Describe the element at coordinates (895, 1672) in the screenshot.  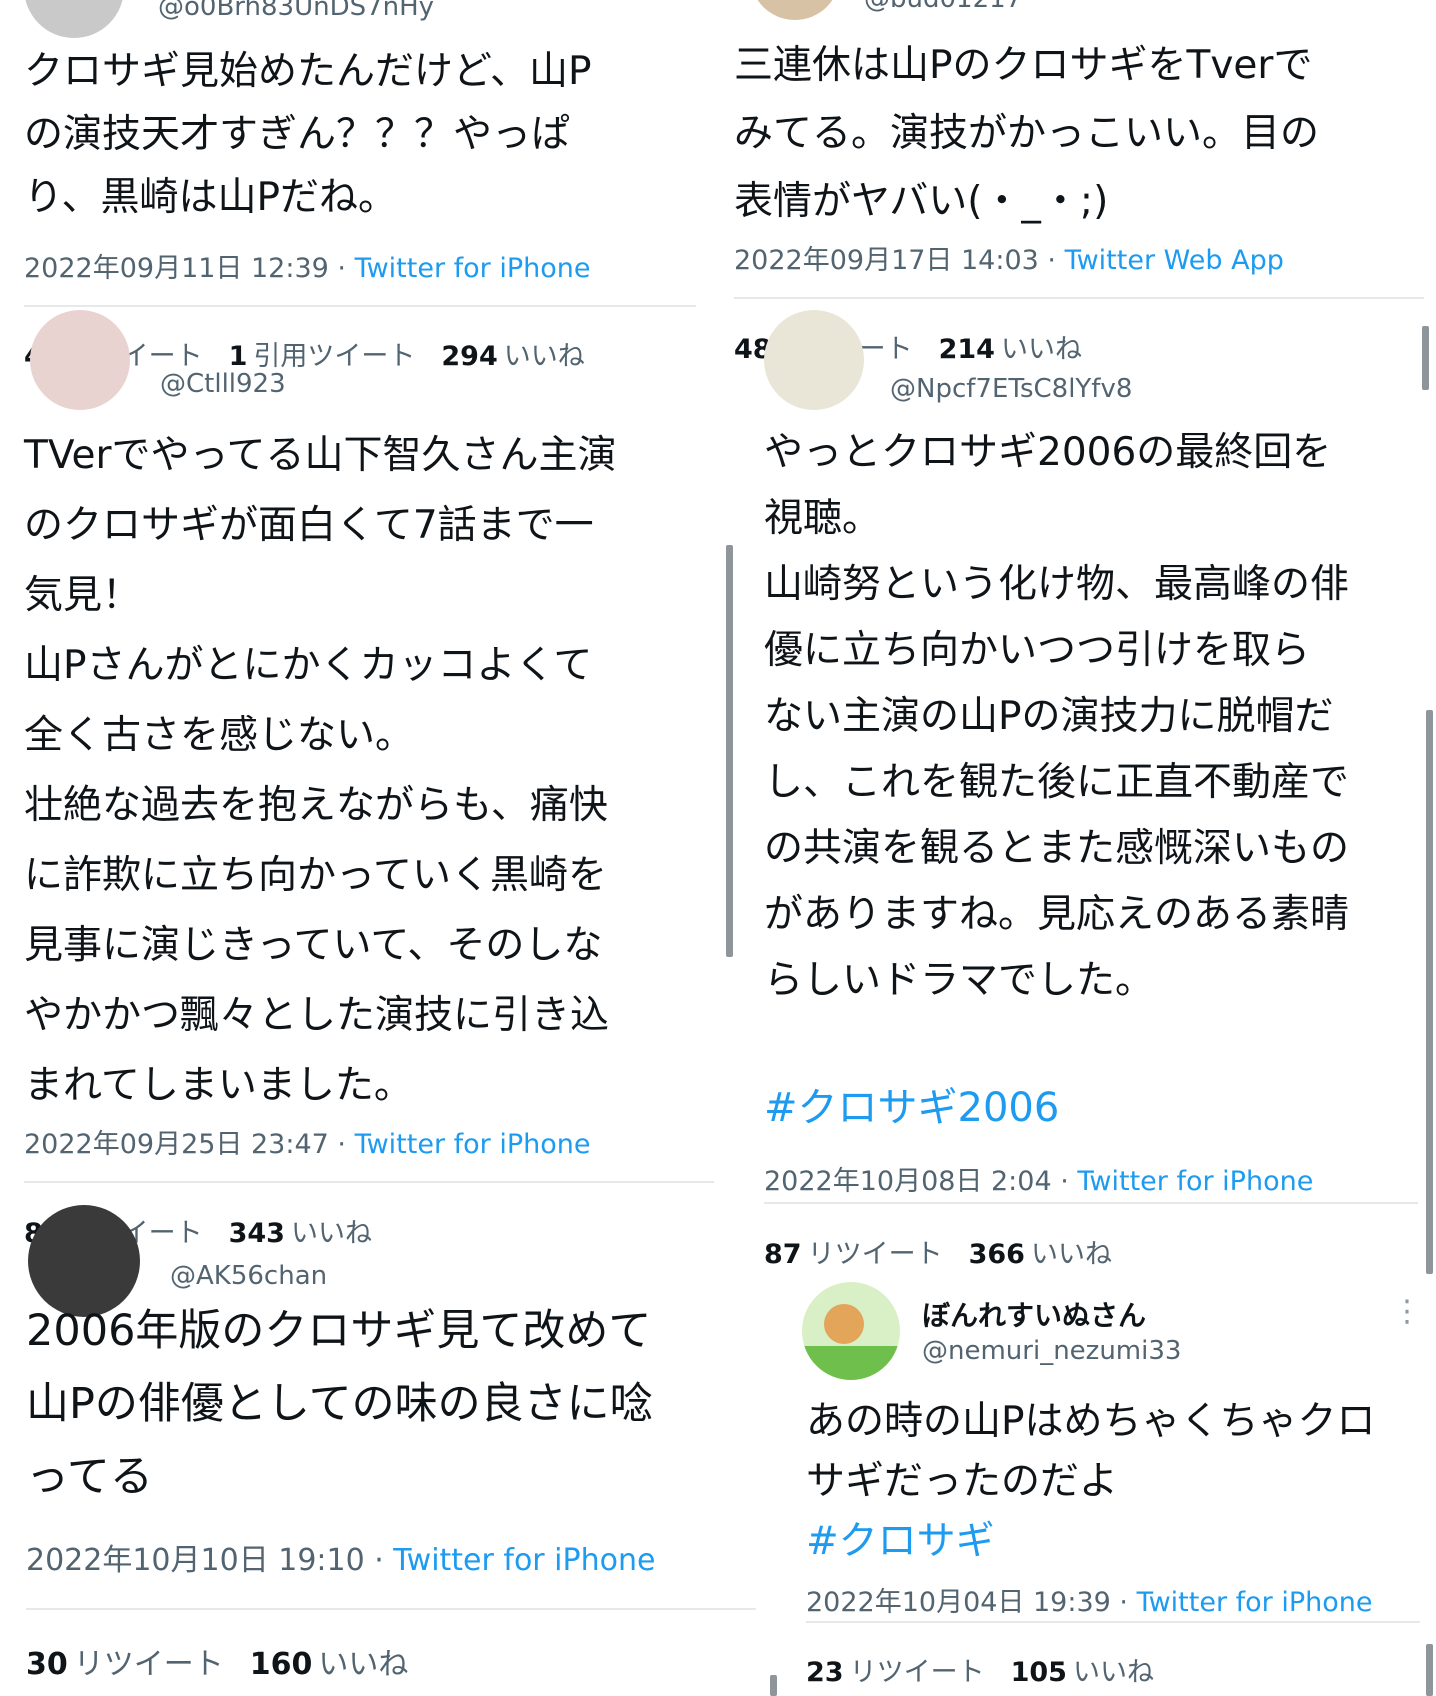
I see `retweet-count: 23 リツイート` at that location.